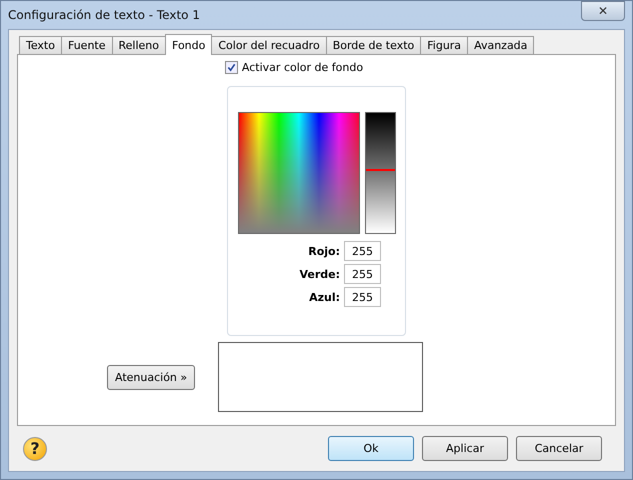 The image size is (633, 480). I want to click on dialog-button: Ok, so click(371, 448).